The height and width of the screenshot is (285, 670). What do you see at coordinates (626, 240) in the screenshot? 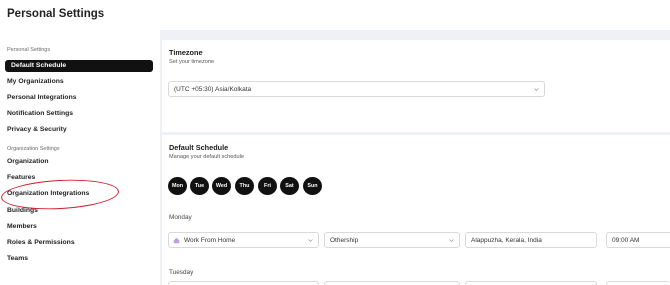
I see `time-value: 09:00 AM` at bounding box center [626, 240].